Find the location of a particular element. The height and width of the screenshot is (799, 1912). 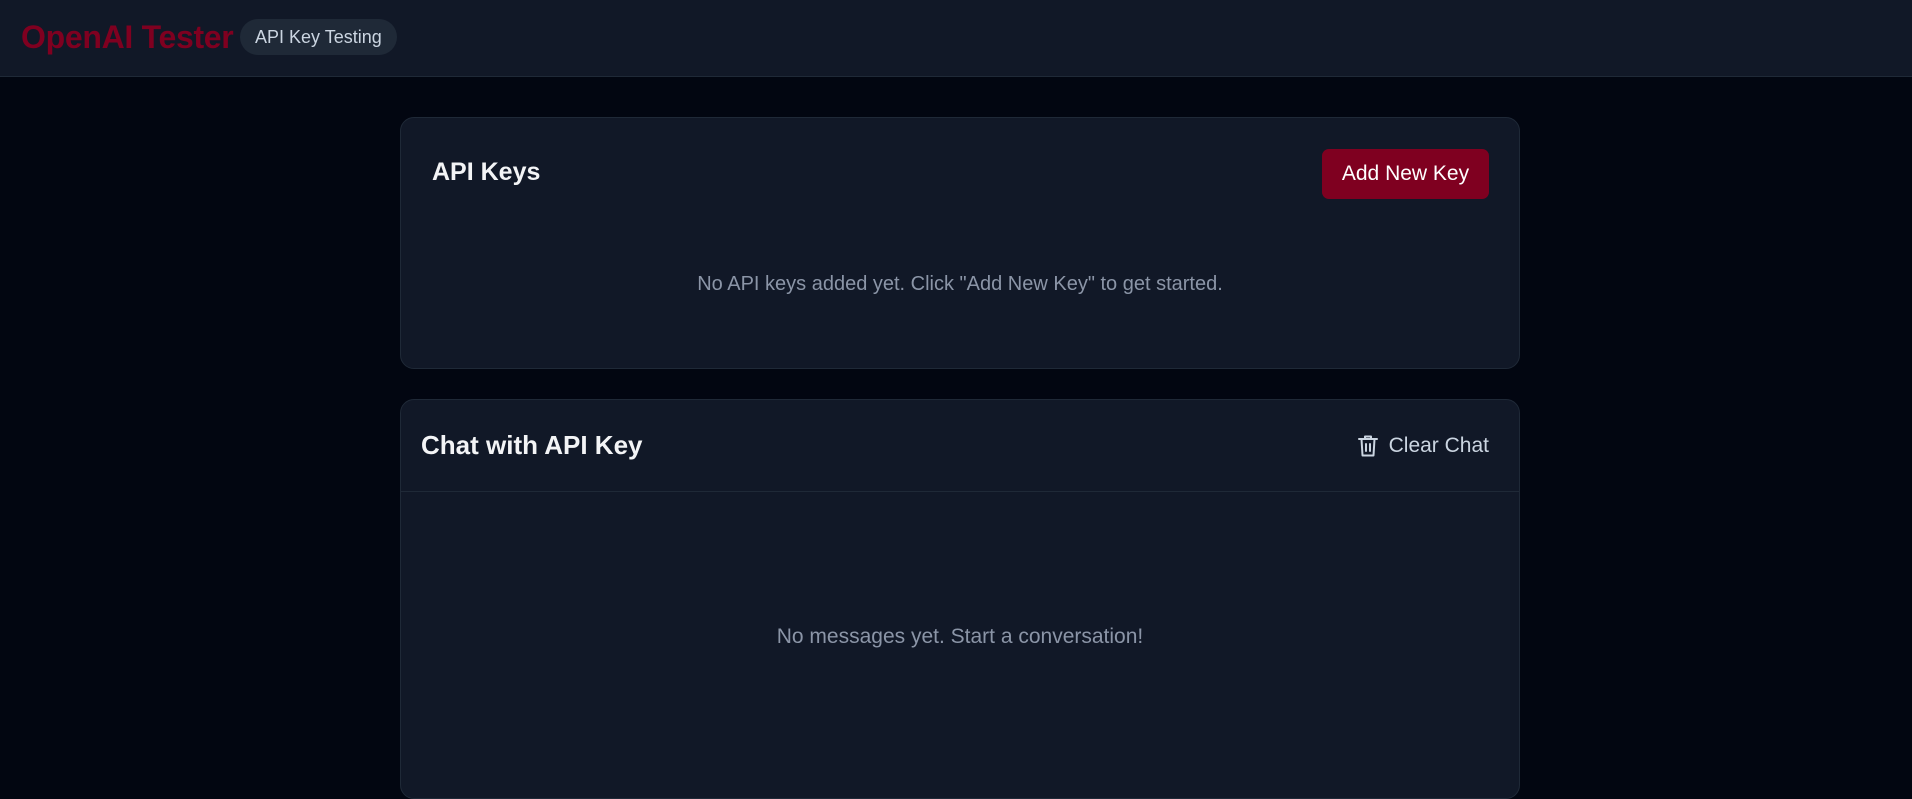

chat-empty-message: No messages yet. Start a conversation! is located at coordinates (960, 636).